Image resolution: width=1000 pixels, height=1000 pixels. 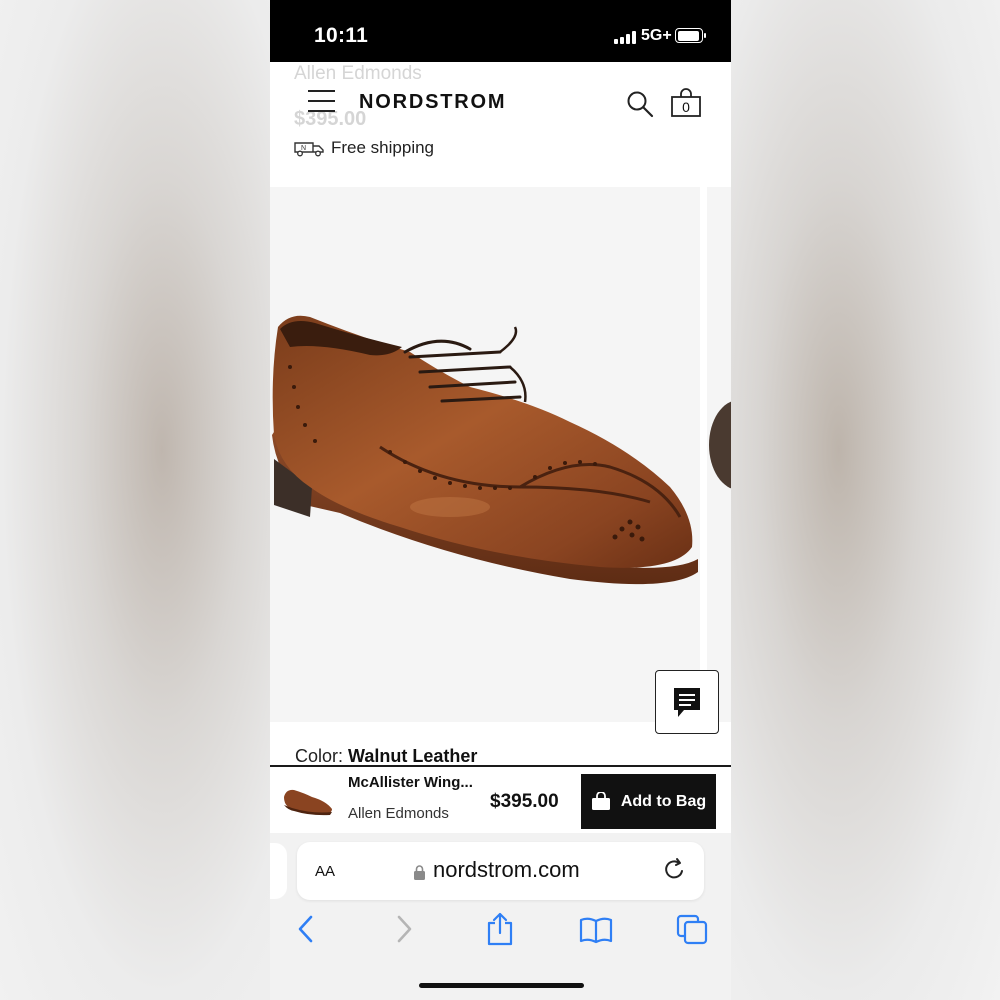 I want to click on home-indicator, so click(x=501, y=985).